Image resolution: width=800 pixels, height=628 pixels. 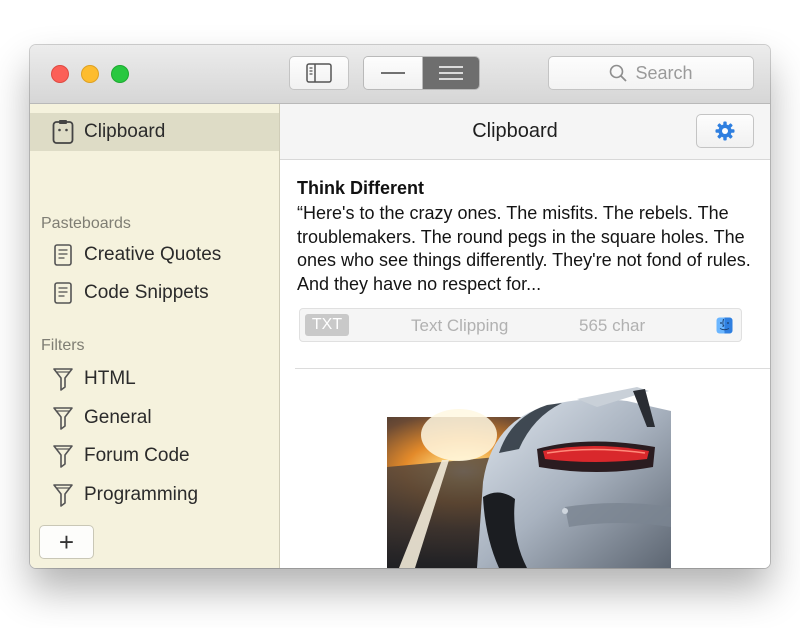 I want to click on char-count-label: 565 char, so click(x=612, y=325).